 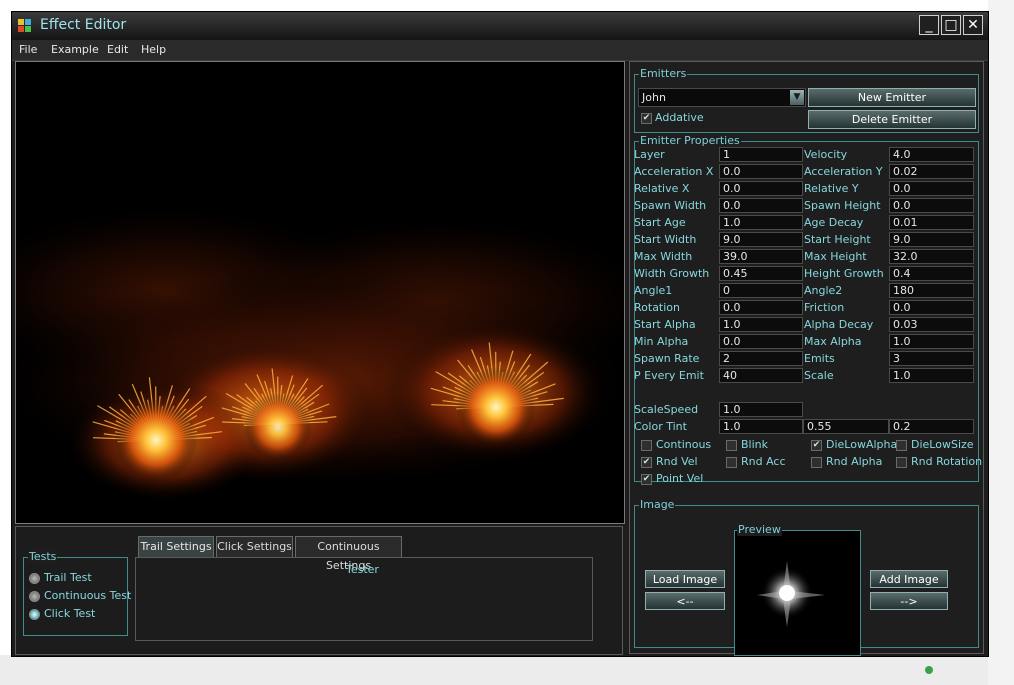 I want to click on continuous-test-radio, so click(x=34, y=596).